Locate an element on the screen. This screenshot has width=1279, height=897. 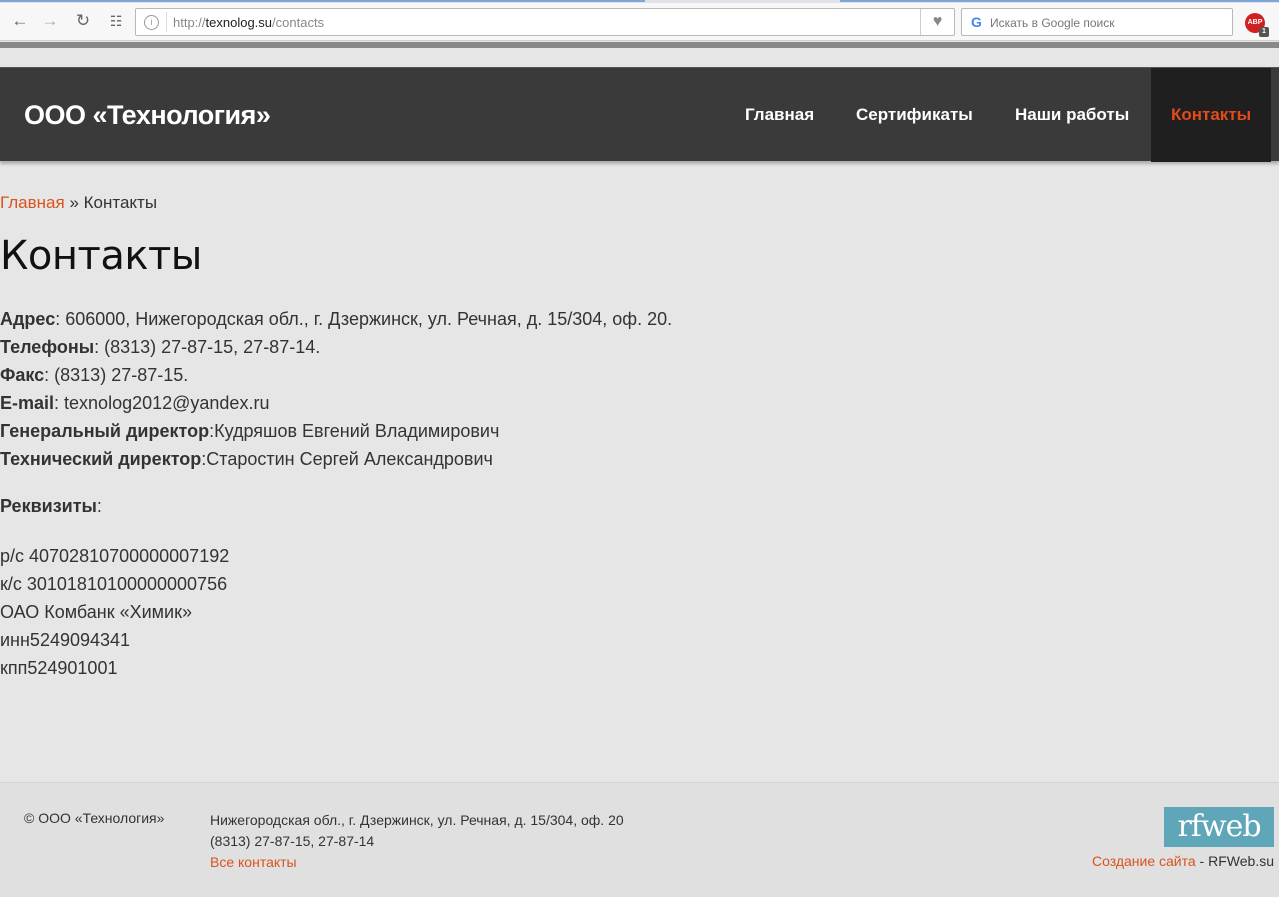
email-row: E-mail: texnolog2012@yandex.ru is located at coordinates (336, 403).